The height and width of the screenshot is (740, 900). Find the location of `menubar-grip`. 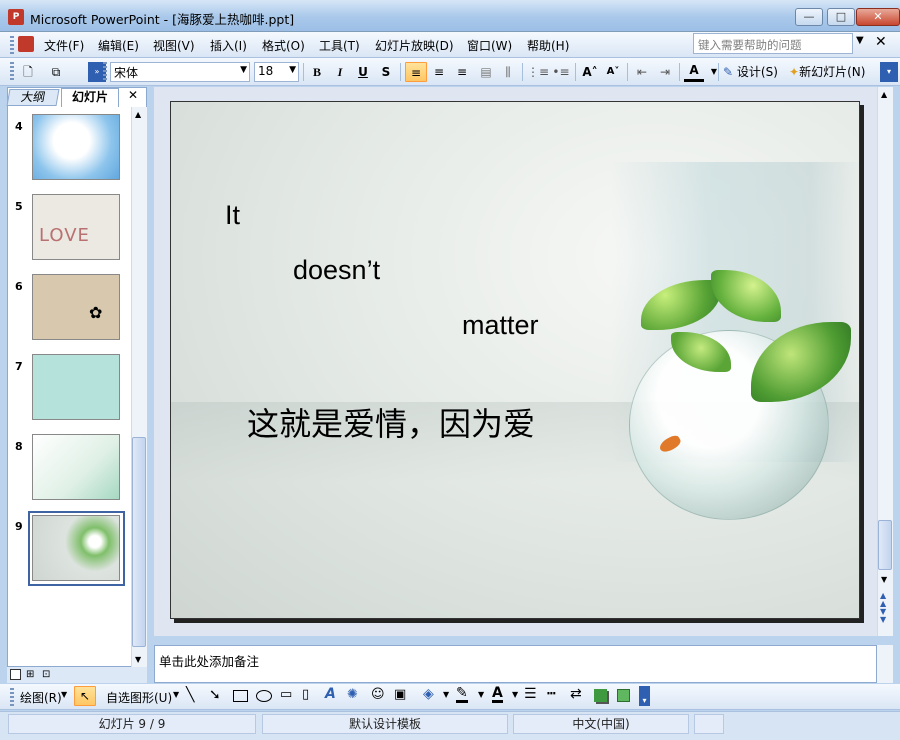

menubar-grip is located at coordinates (12, 45).